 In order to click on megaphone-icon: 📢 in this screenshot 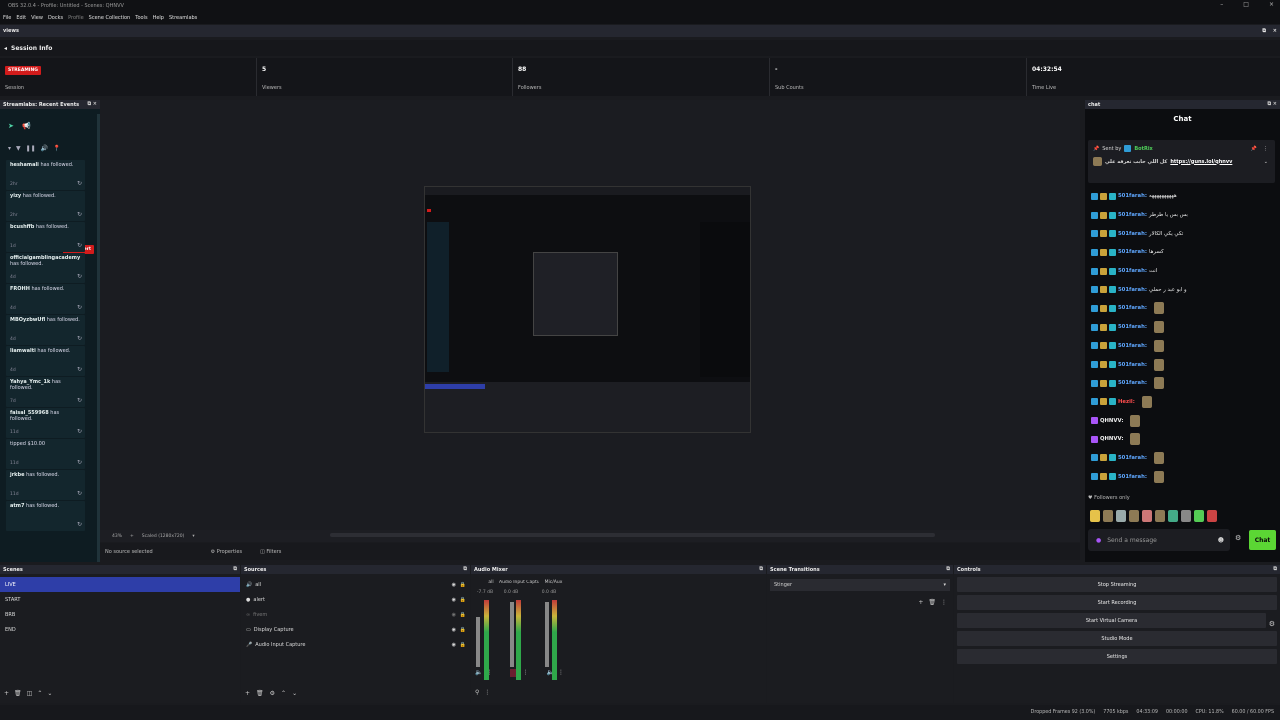, I will do `click(26, 126)`.